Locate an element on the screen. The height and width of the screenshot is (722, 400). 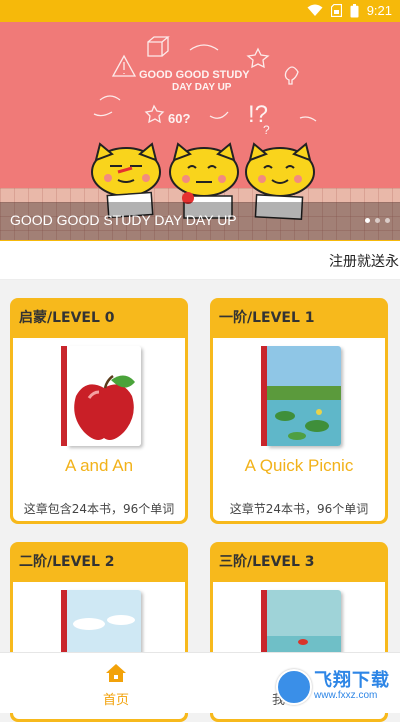
battery-icon is located at coordinates (354, 10).